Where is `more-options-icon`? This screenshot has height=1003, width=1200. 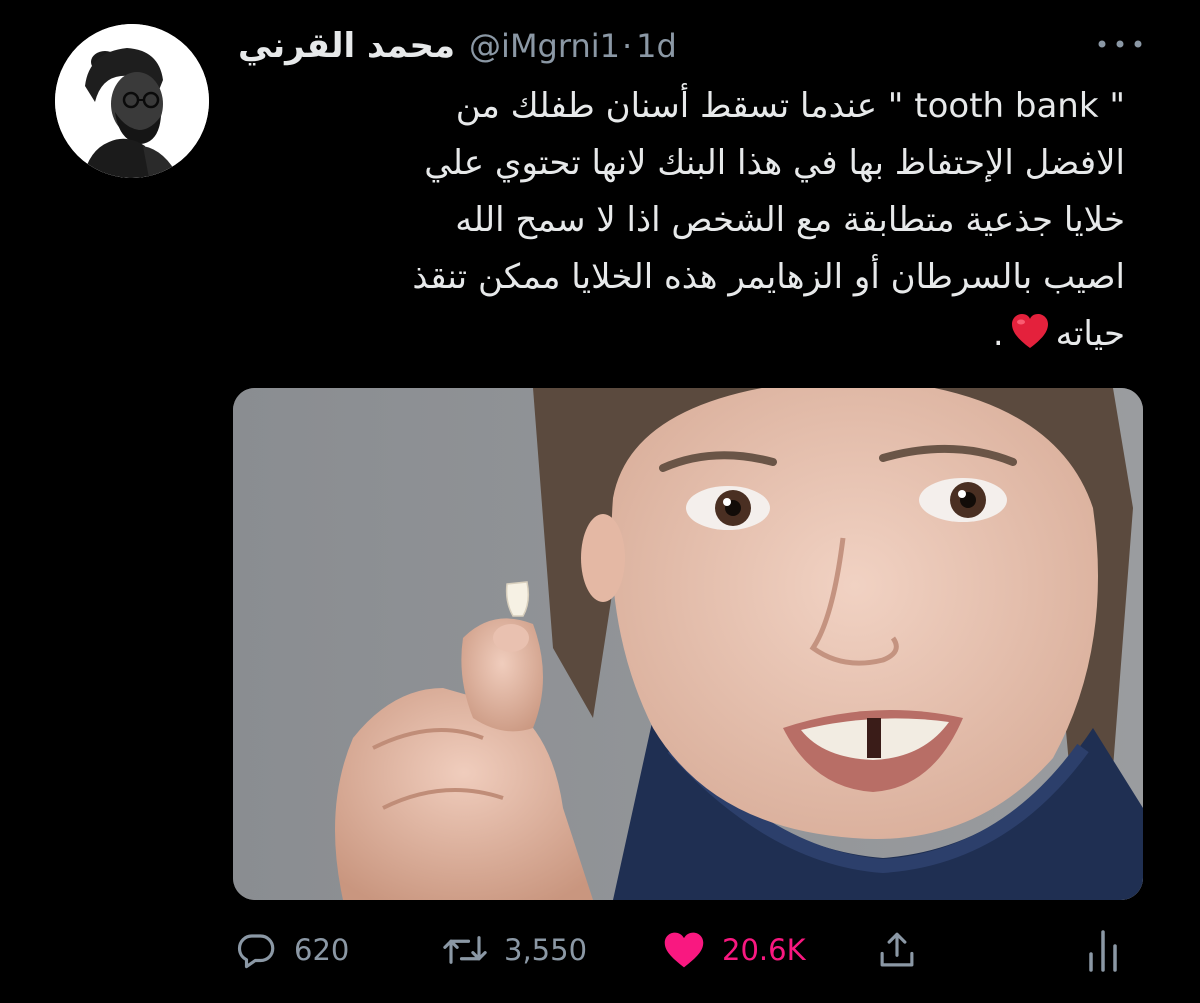
more-options-icon is located at coordinates (1120, 44).